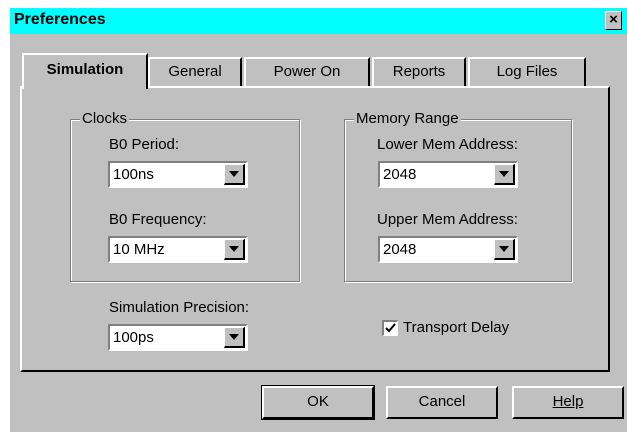 The image size is (627, 432). Describe the element at coordinates (447, 219) in the screenshot. I see `upper-mem-address-label: Upper Mem Address:` at that location.